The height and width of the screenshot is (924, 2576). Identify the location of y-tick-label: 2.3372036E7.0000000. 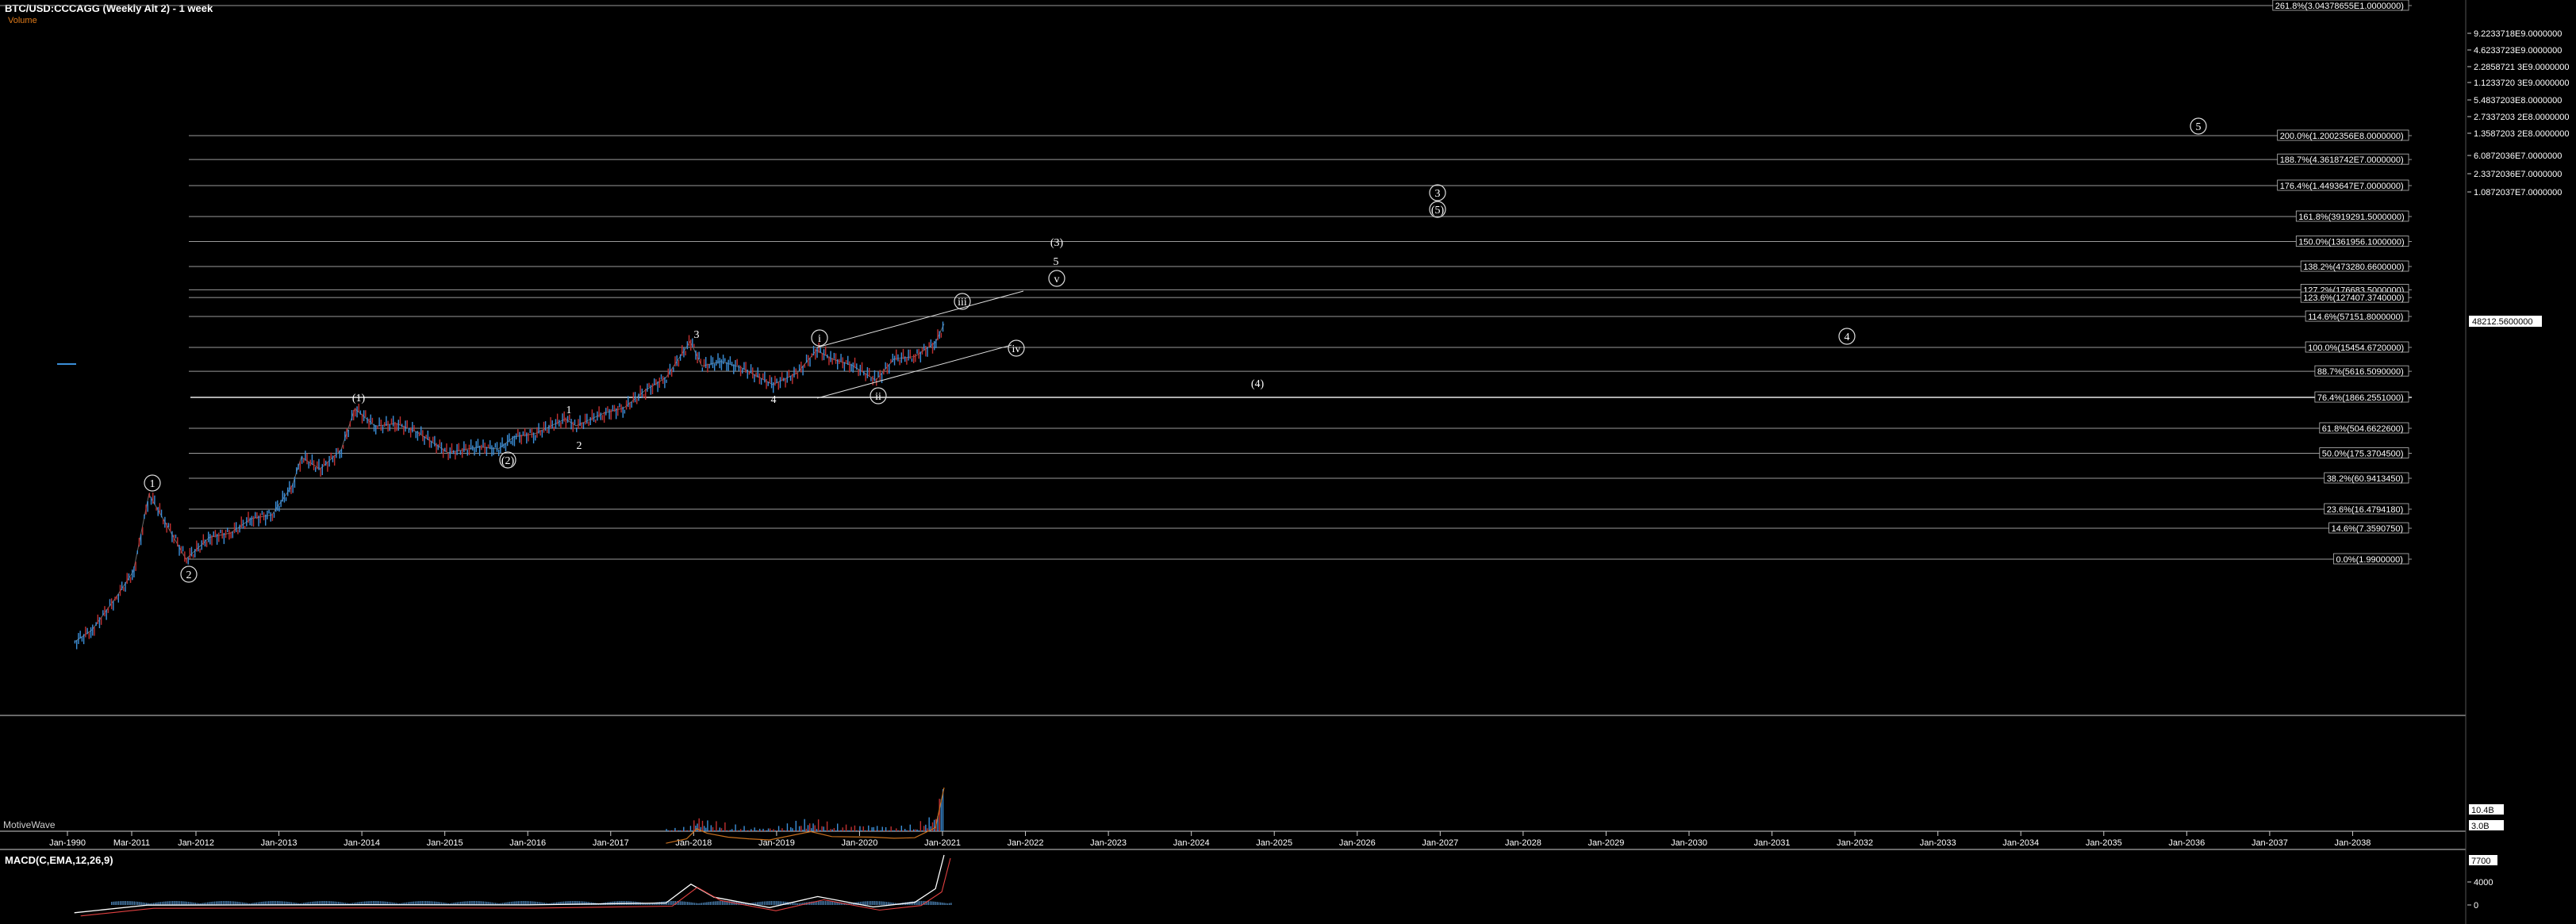
(2518, 174).